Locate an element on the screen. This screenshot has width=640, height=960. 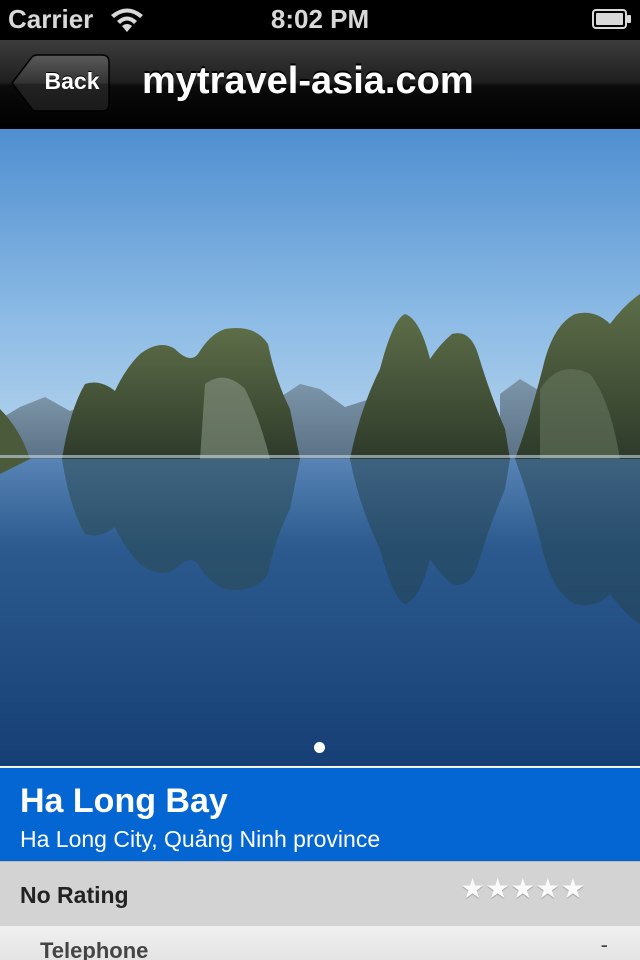
back-button: Back is located at coordinates (60, 83).